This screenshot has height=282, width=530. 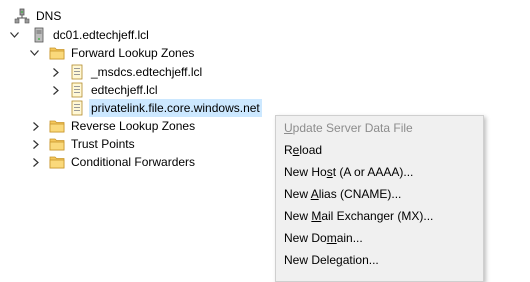 I want to click on tree-item-zone-selected: privatelink.file.core.windows.net, so click(x=165, y=108).